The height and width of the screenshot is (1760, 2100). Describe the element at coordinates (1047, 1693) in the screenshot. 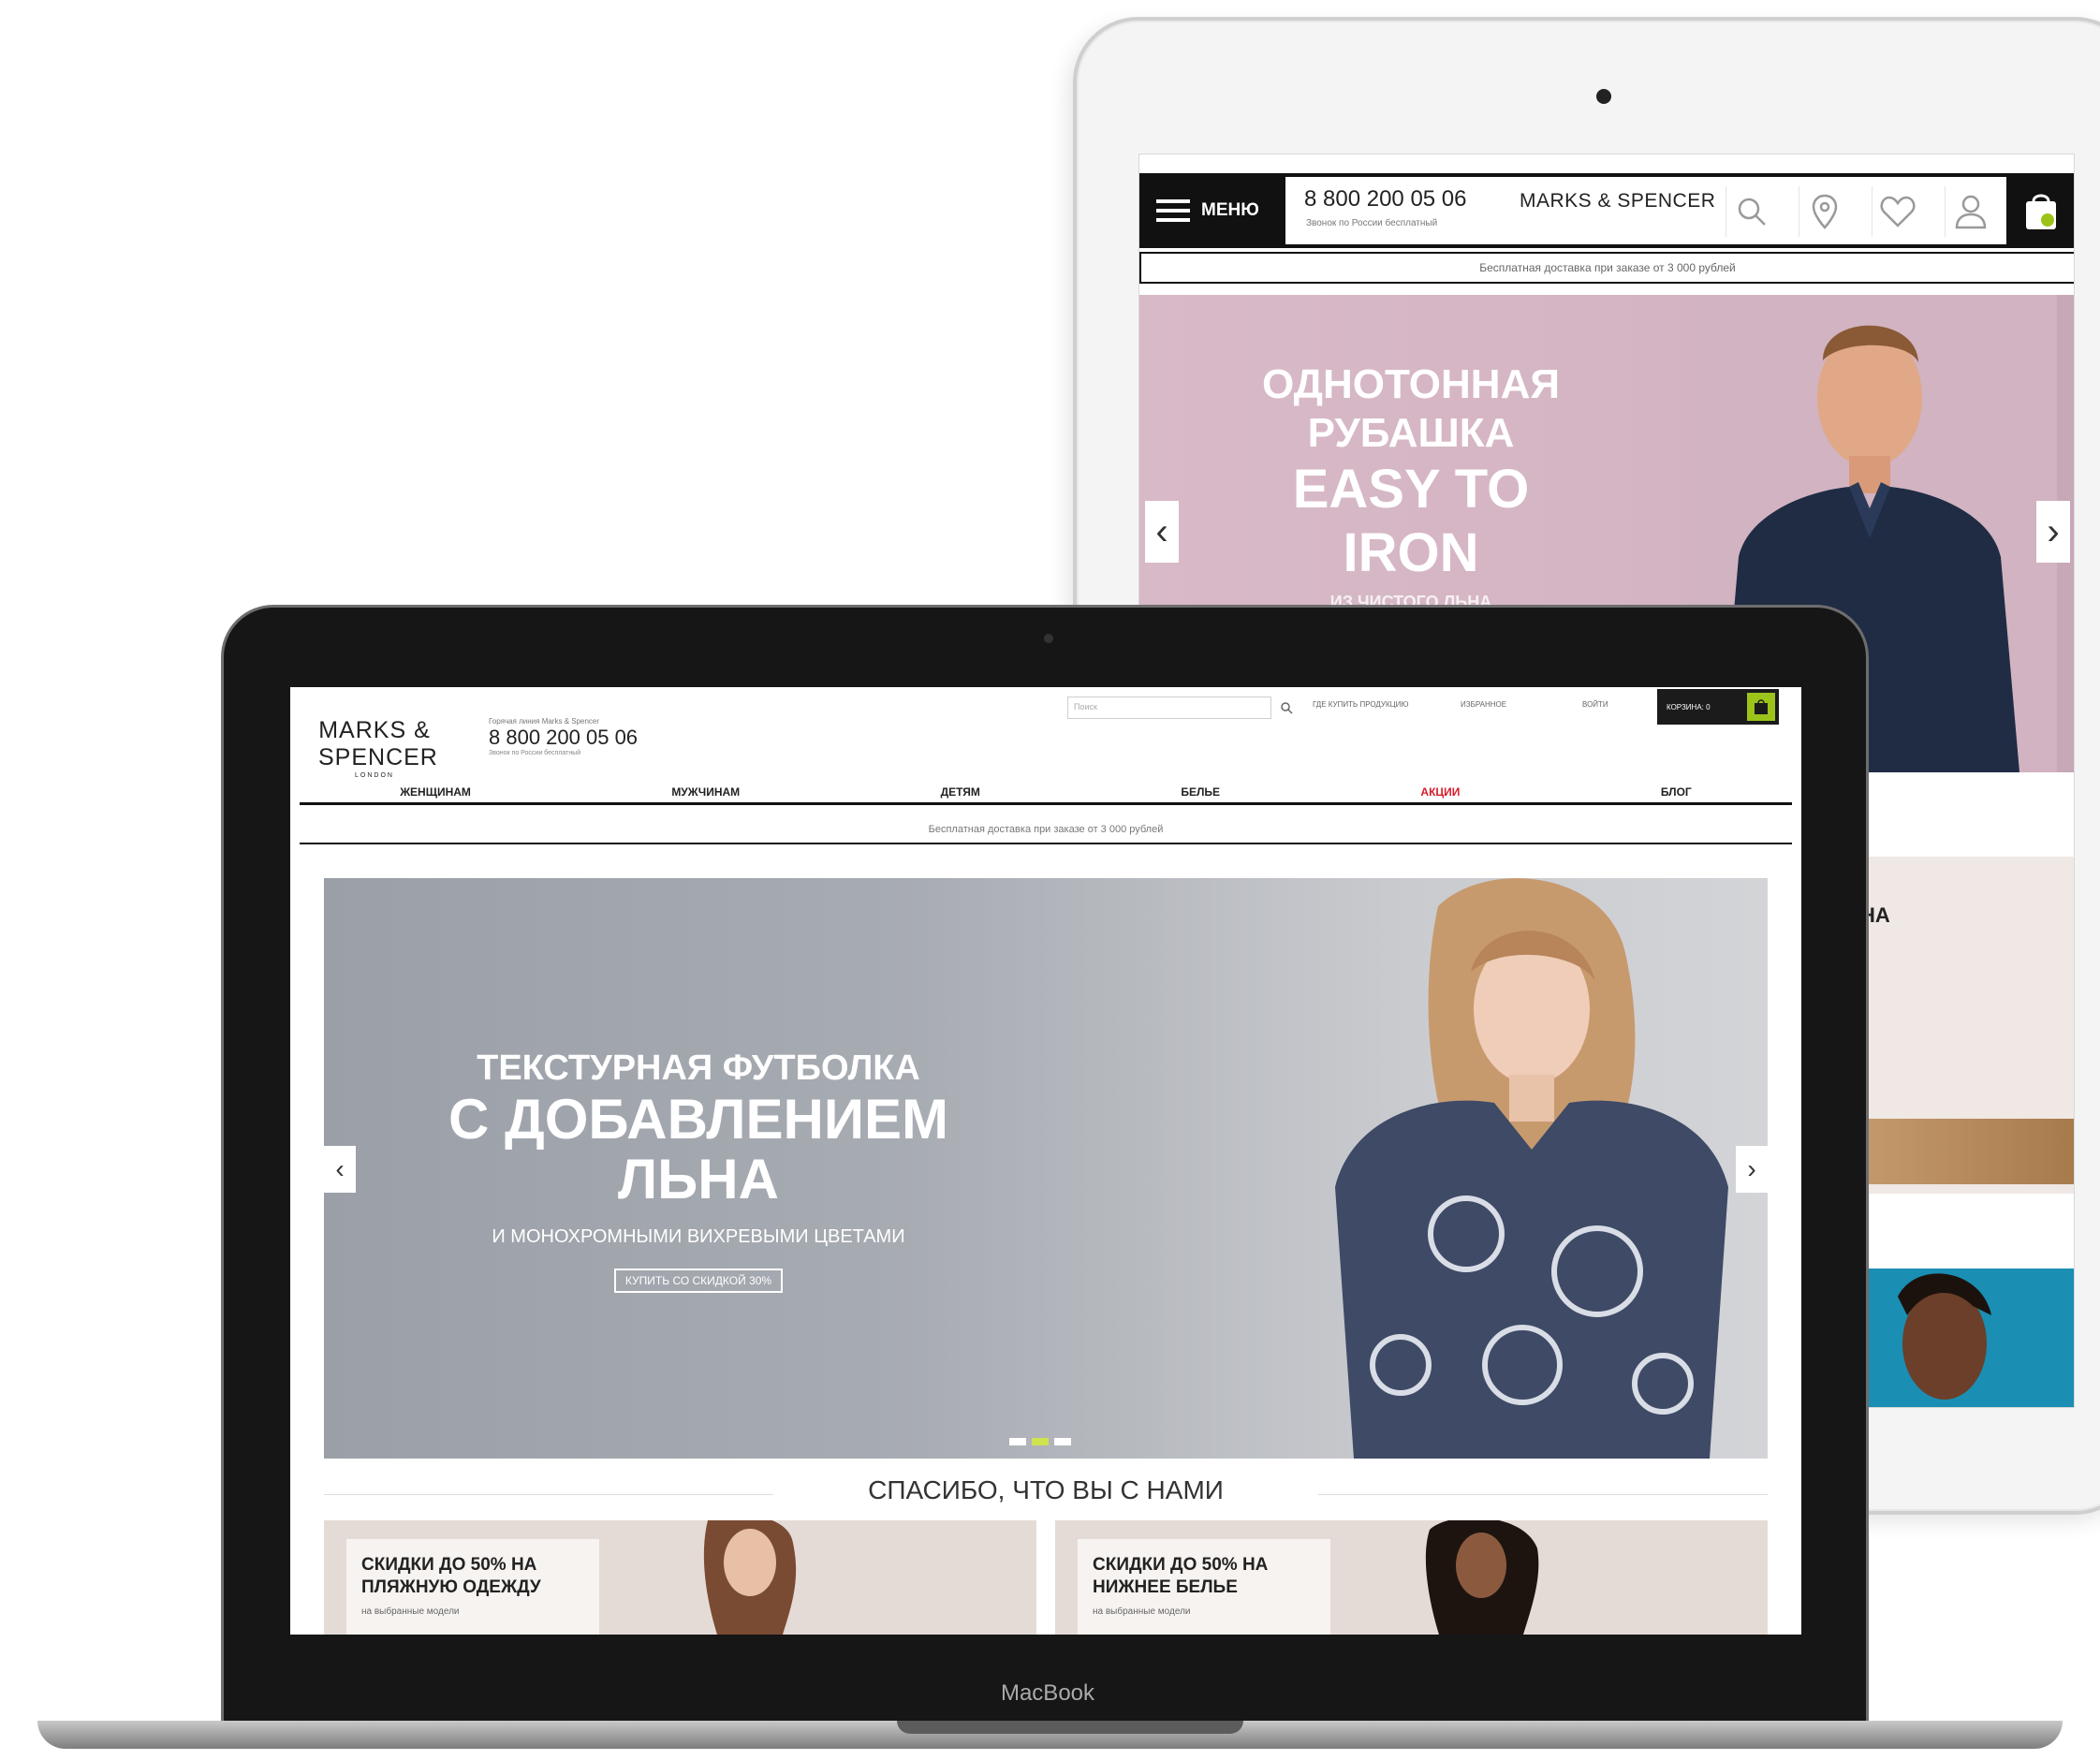

I see `macbook-label: MacBook` at that location.